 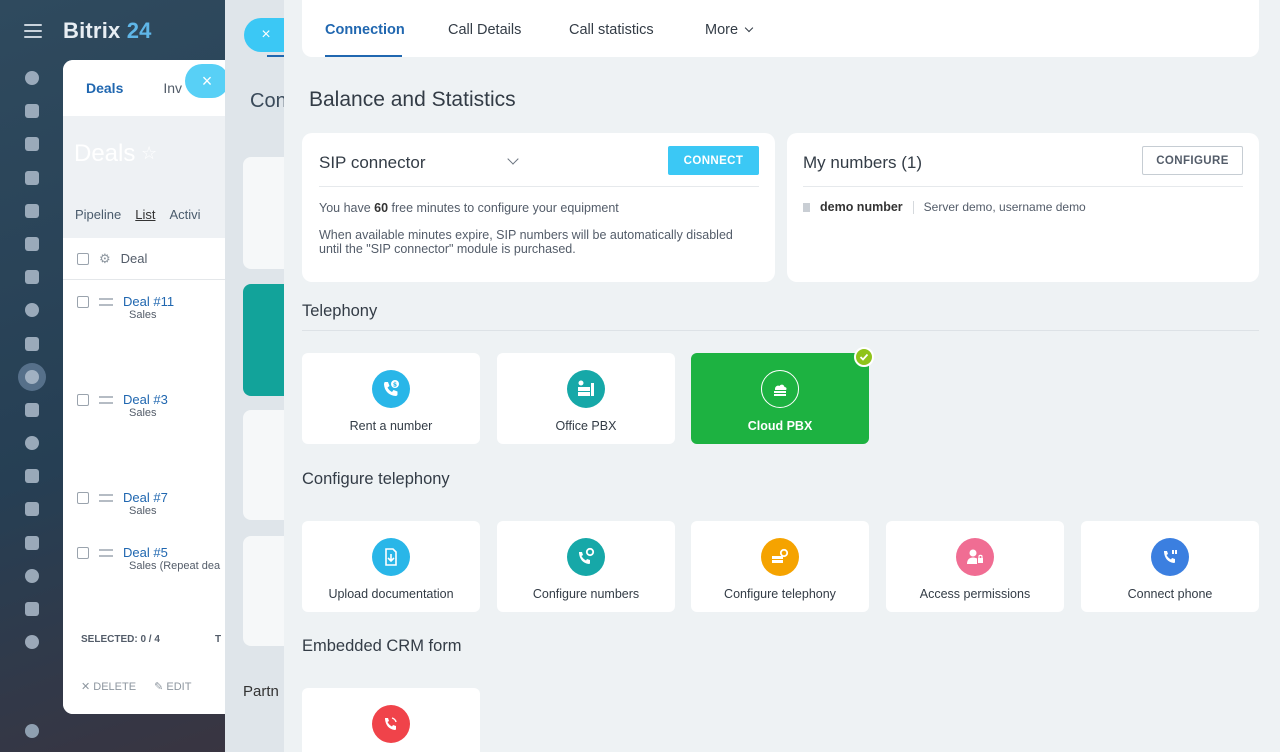 I want to click on help-icon, so click(x=32, y=731).